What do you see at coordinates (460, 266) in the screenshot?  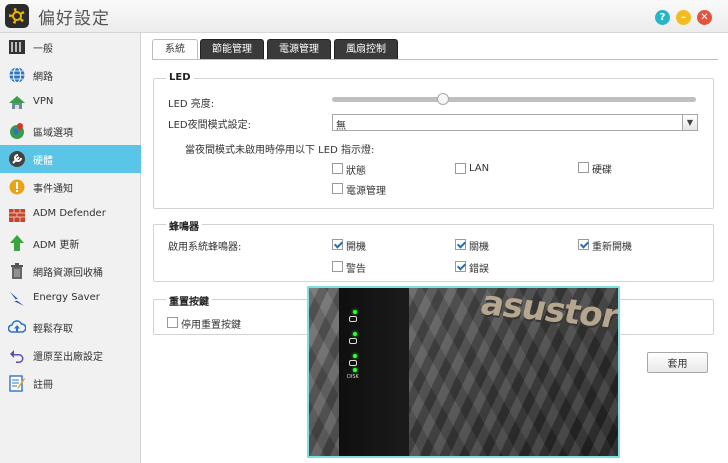 I see `buzzer-error-checkbox` at bounding box center [460, 266].